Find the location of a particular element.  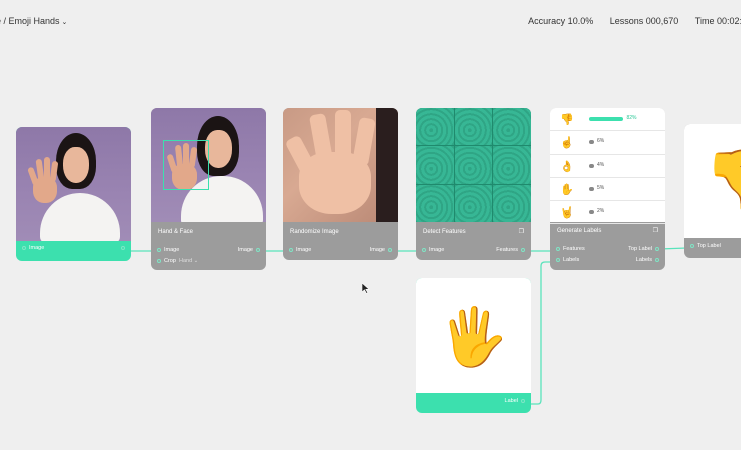

node-title: Randomize Image is located at coordinates (314, 232).